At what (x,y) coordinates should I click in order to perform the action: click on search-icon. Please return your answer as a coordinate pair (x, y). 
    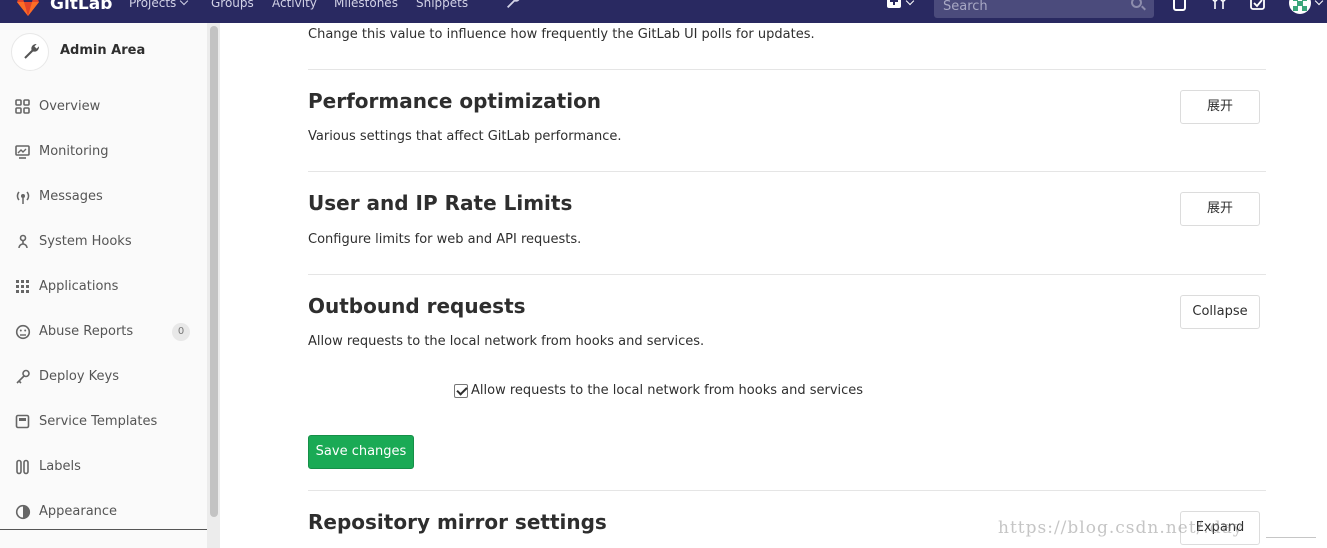
    Looking at the image, I should click on (1136, 4).